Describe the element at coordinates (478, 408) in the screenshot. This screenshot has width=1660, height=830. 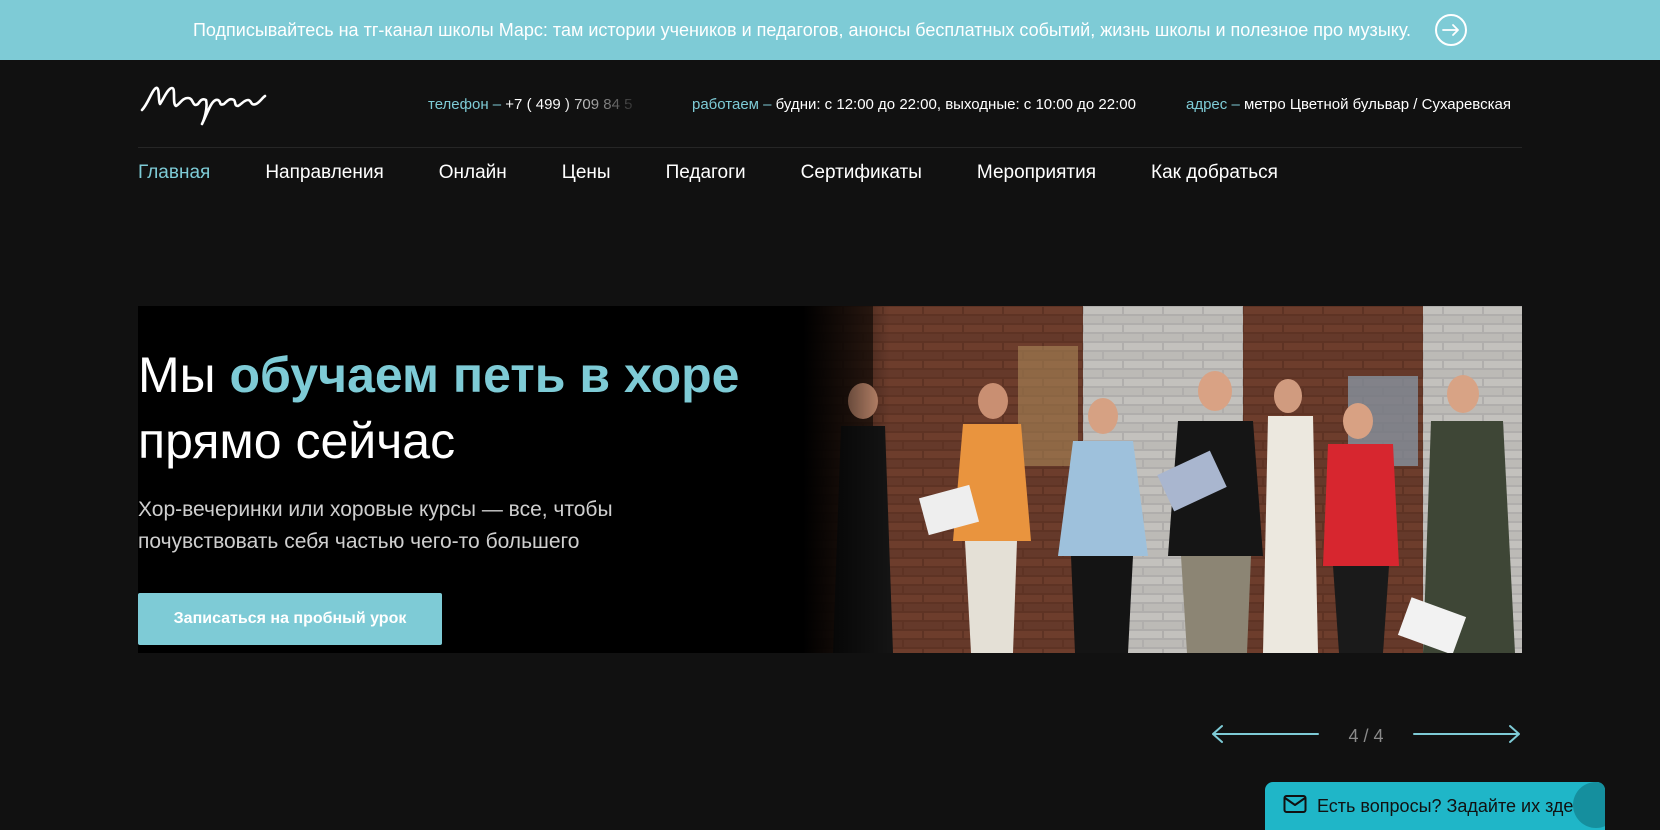
I see `hero-title: Мы обучаем петь в хоре прямо сейчас` at that location.